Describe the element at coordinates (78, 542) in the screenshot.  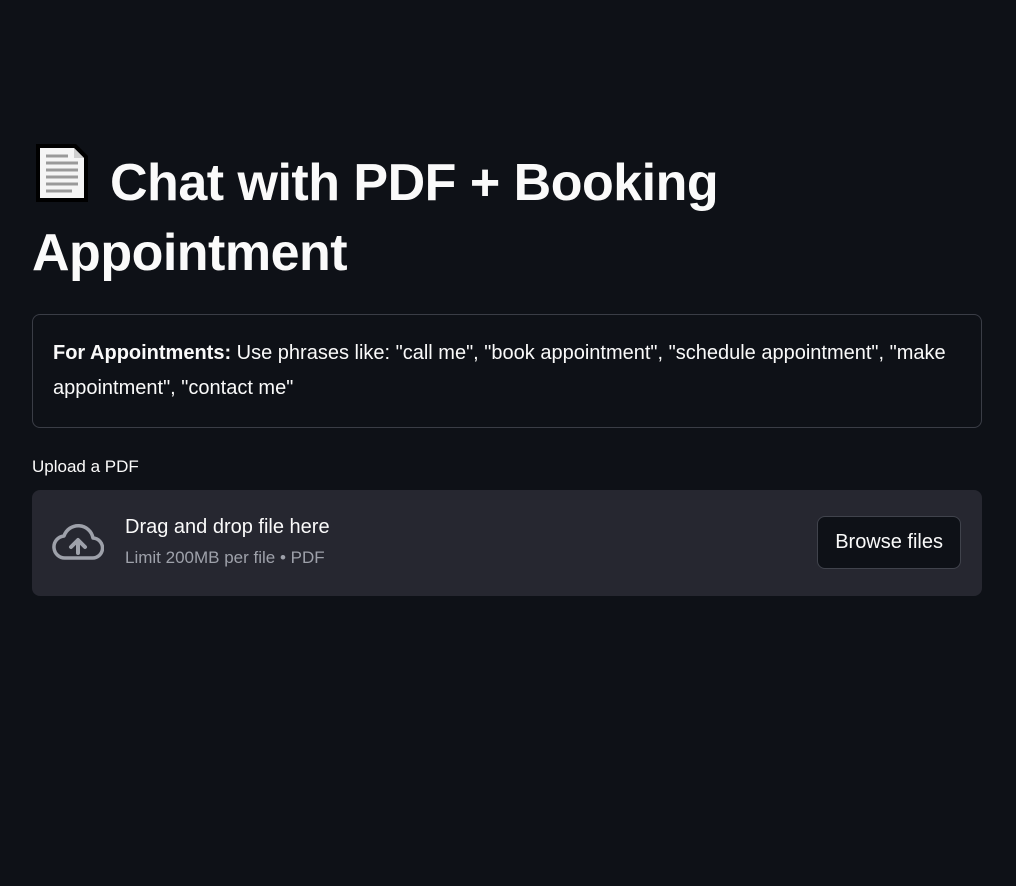
I see `cloud-upload-icon` at that location.